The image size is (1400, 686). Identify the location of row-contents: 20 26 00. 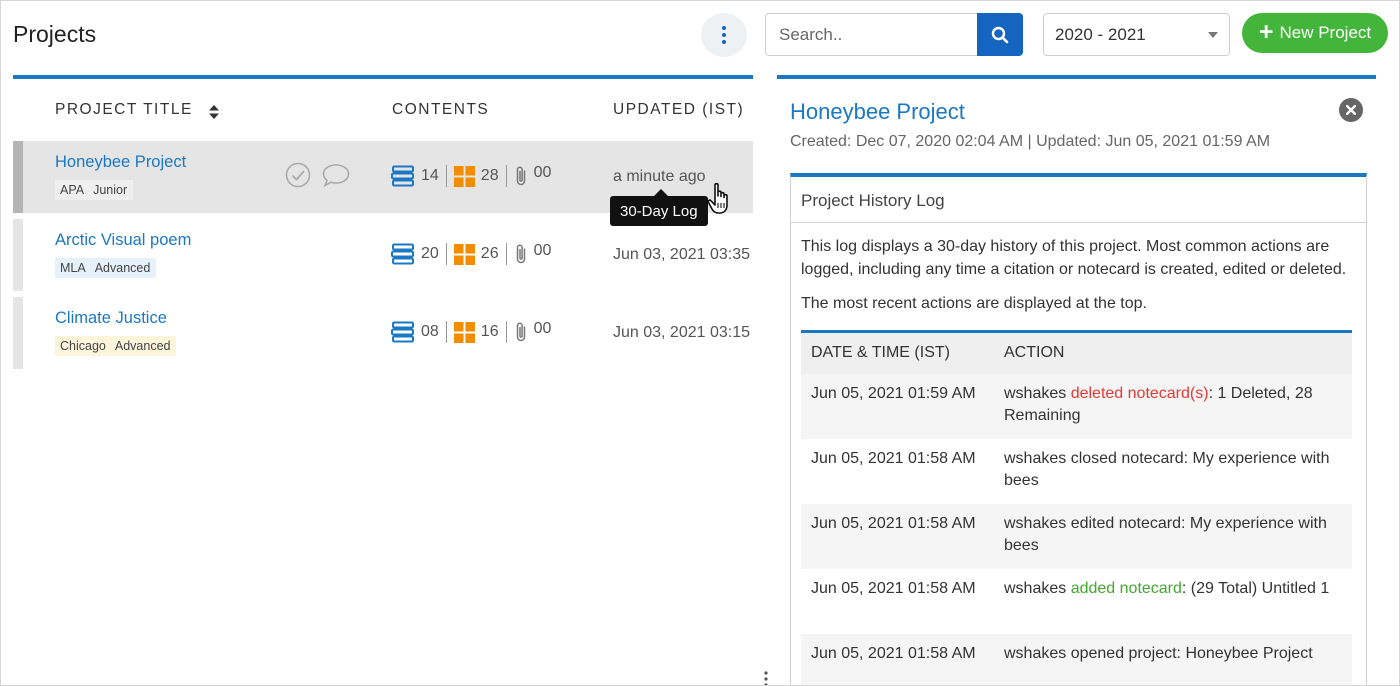
(471, 253).